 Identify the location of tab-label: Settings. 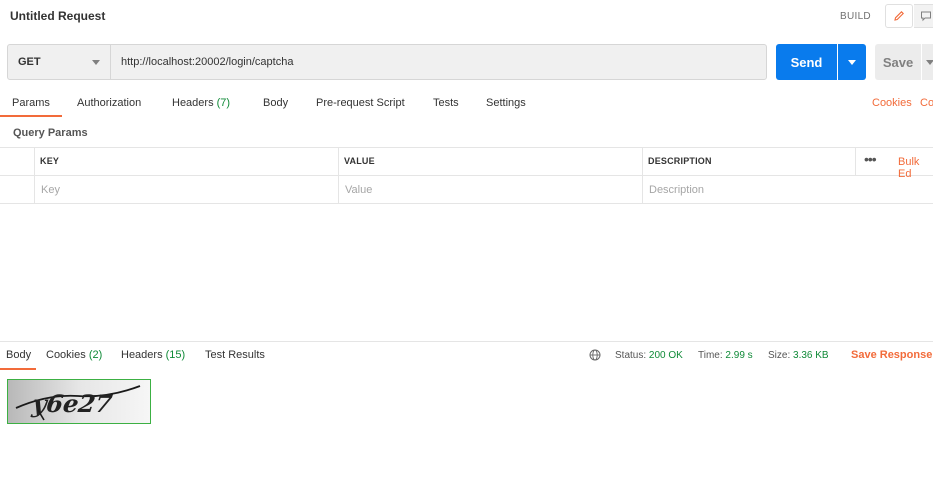
(506, 103).